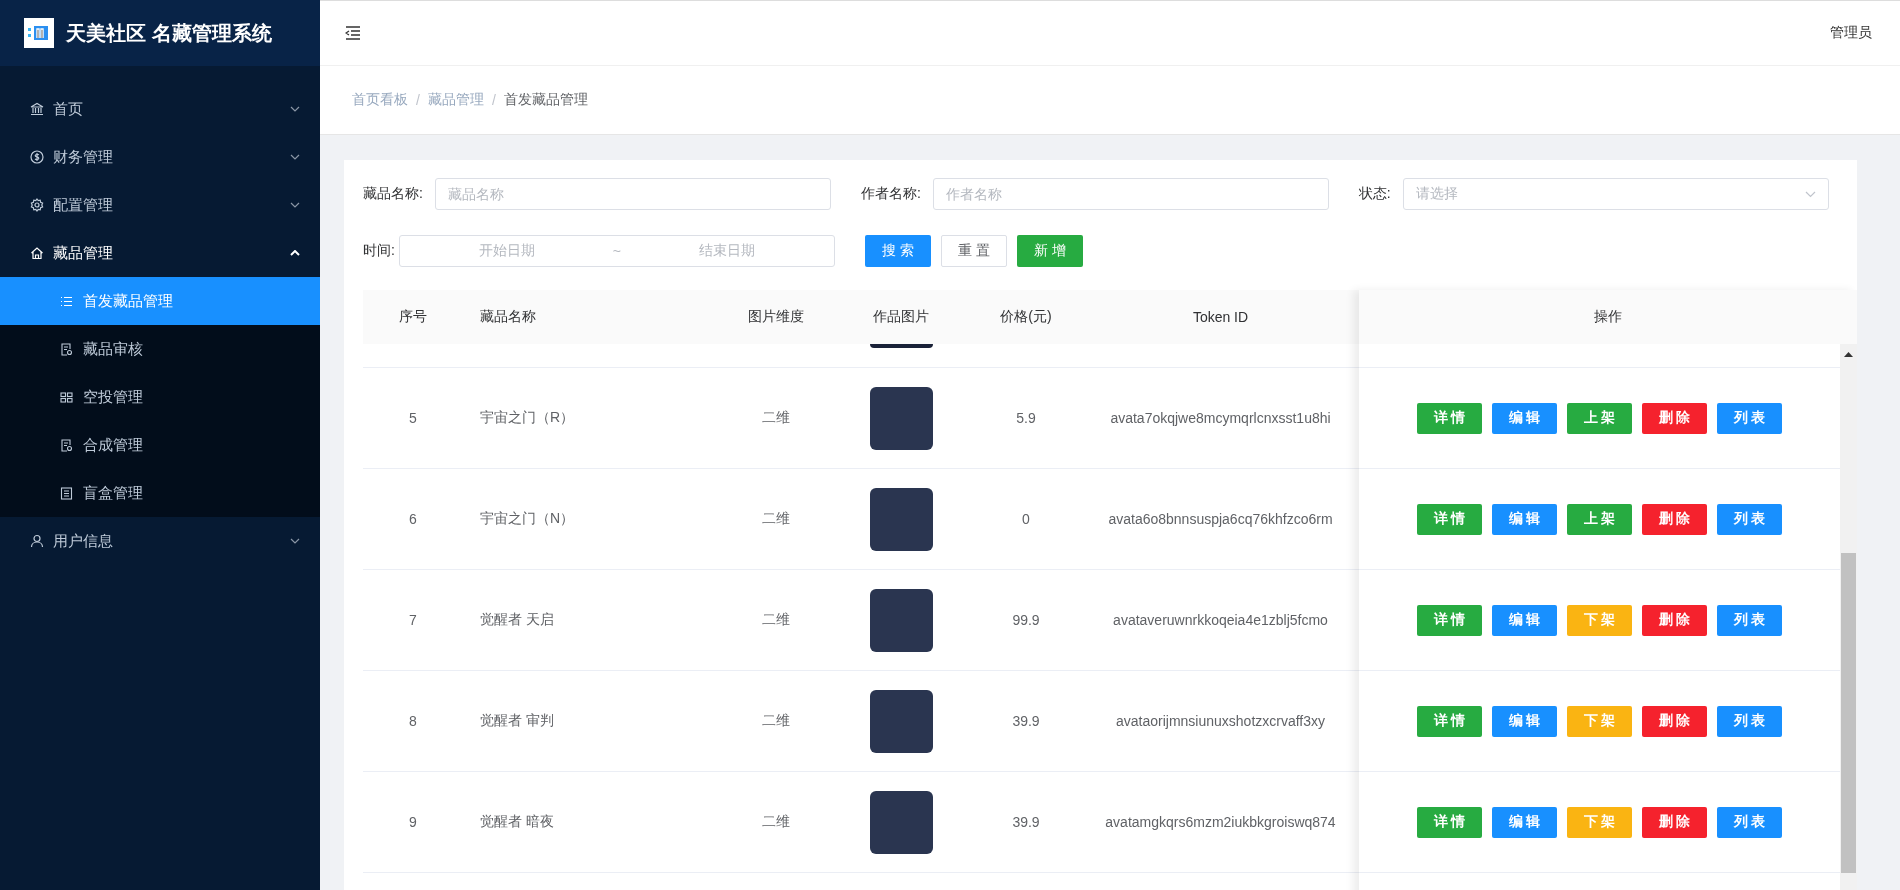 Image resolution: width=1900 pixels, height=890 pixels. I want to click on table-cell-text: 0, so click(1026, 519).